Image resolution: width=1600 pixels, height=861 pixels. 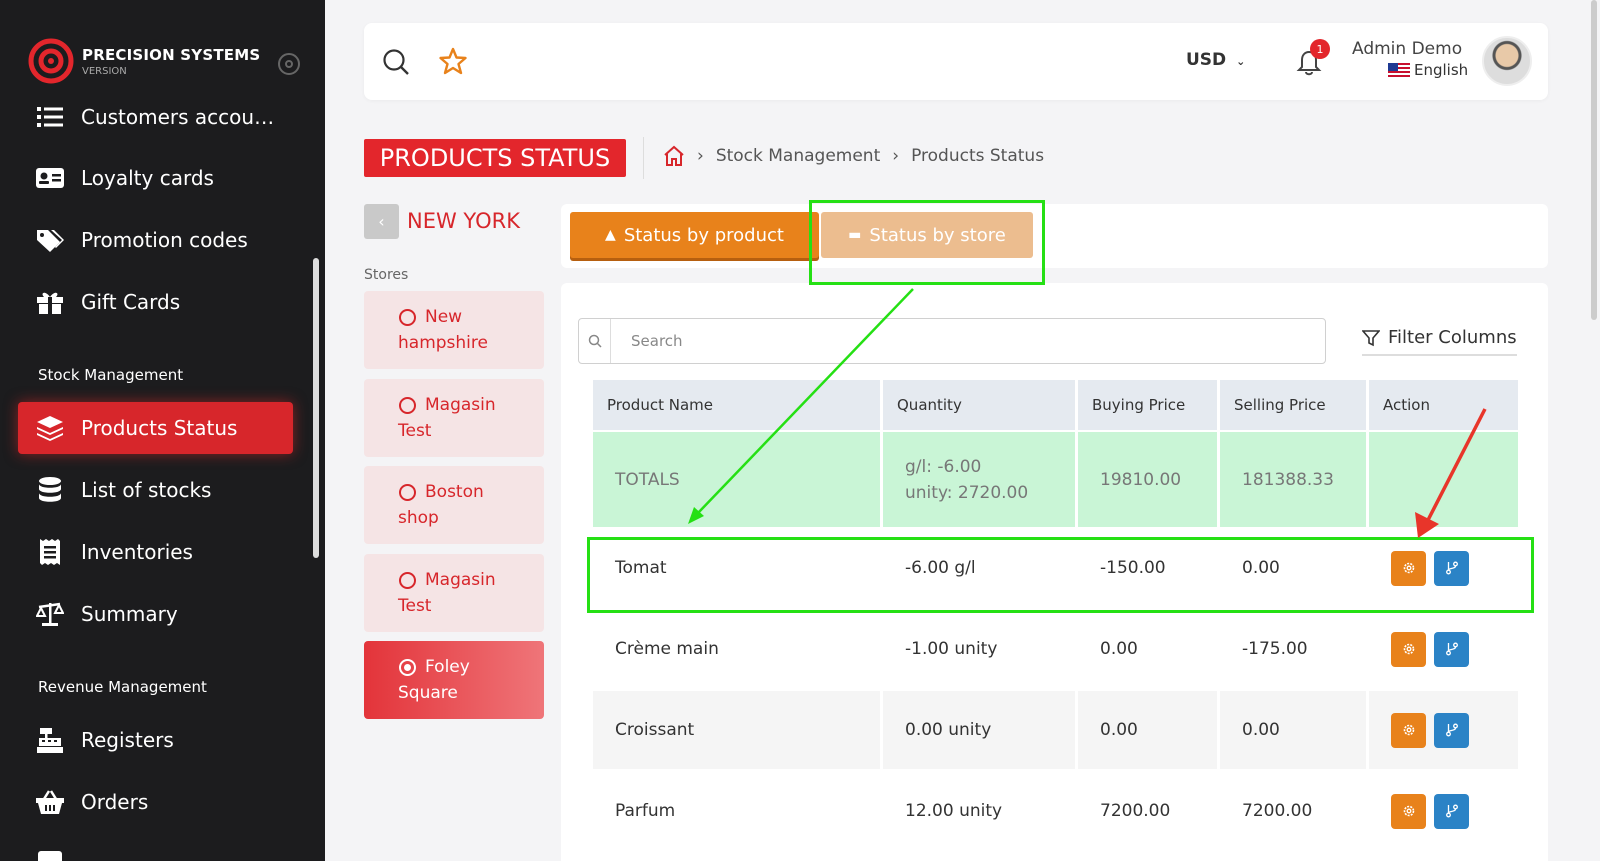 What do you see at coordinates (171, 54) in the screenshot?
I see `brand-name: PRECISION SYSTEMS` at bounding box center [171, 54].